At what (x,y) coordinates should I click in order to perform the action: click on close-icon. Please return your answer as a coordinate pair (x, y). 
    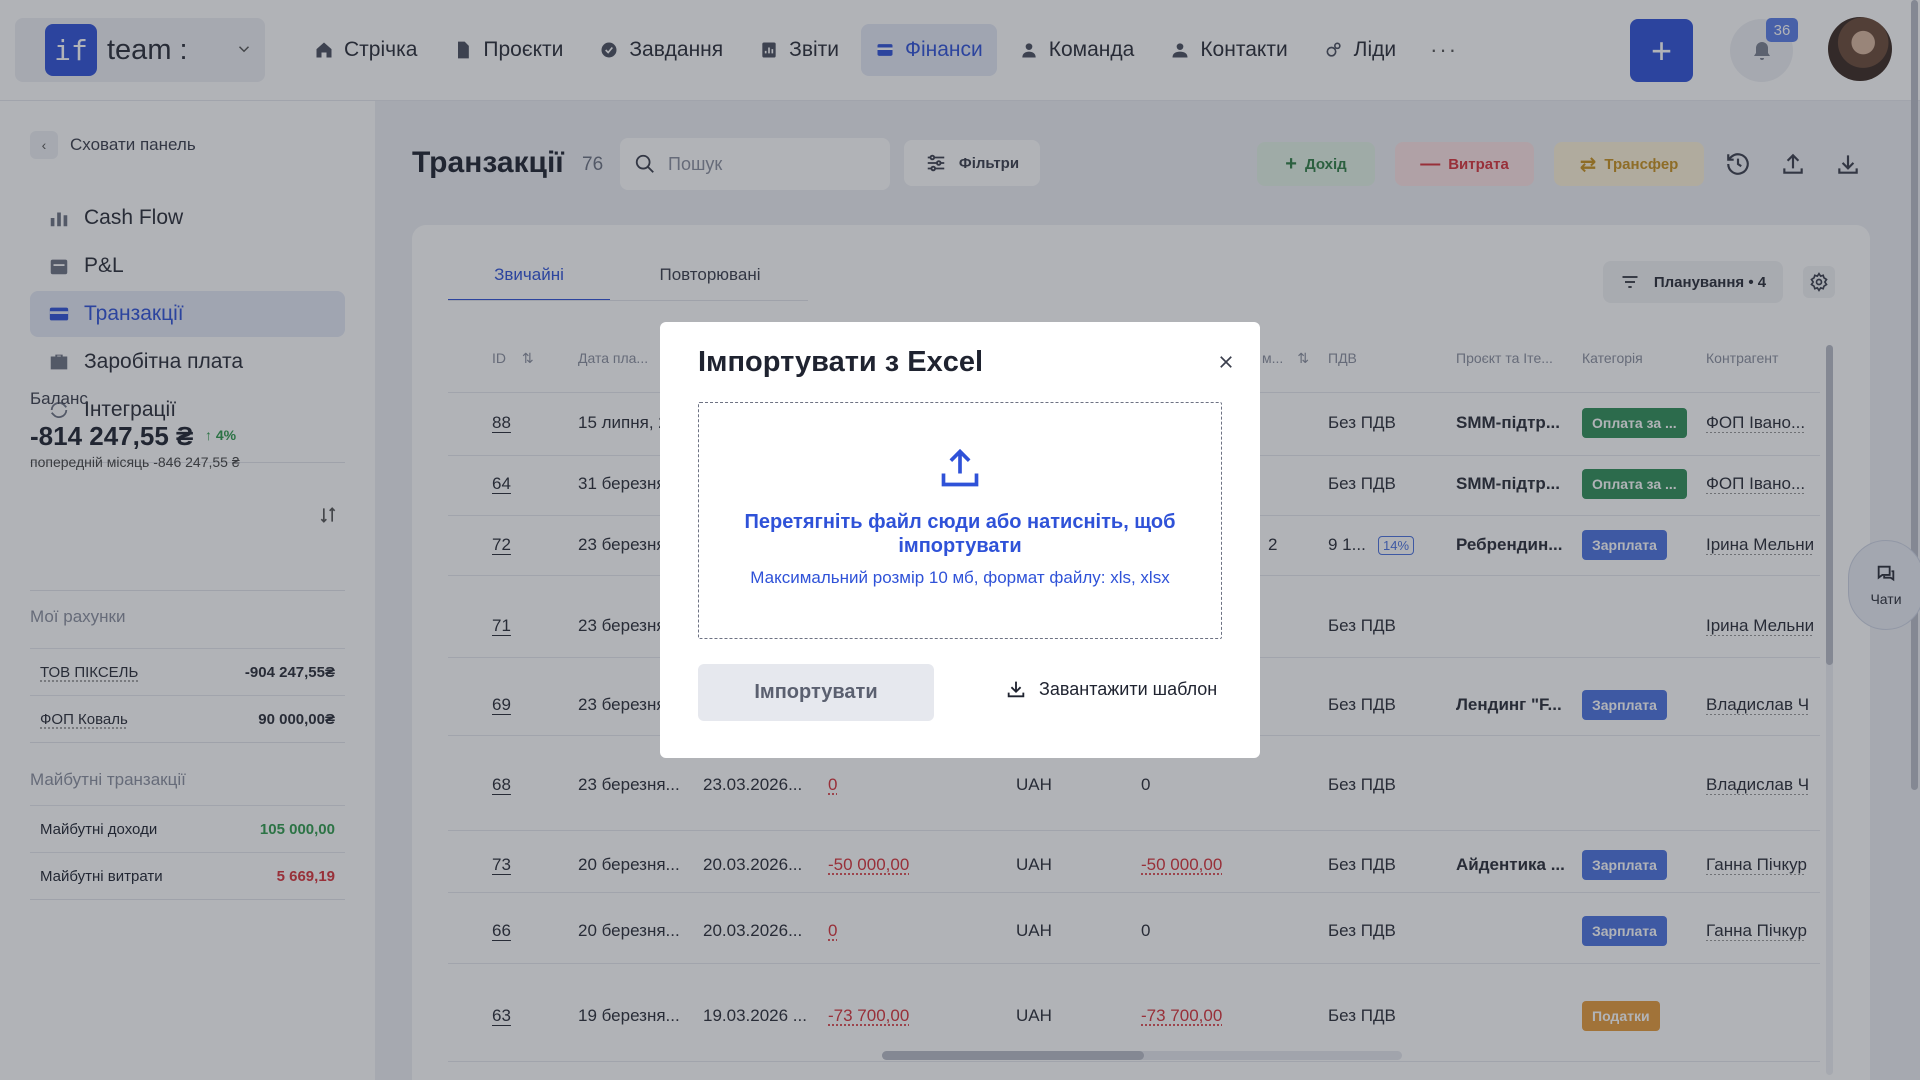
    Looking at the image, I should click on (1226, 362).